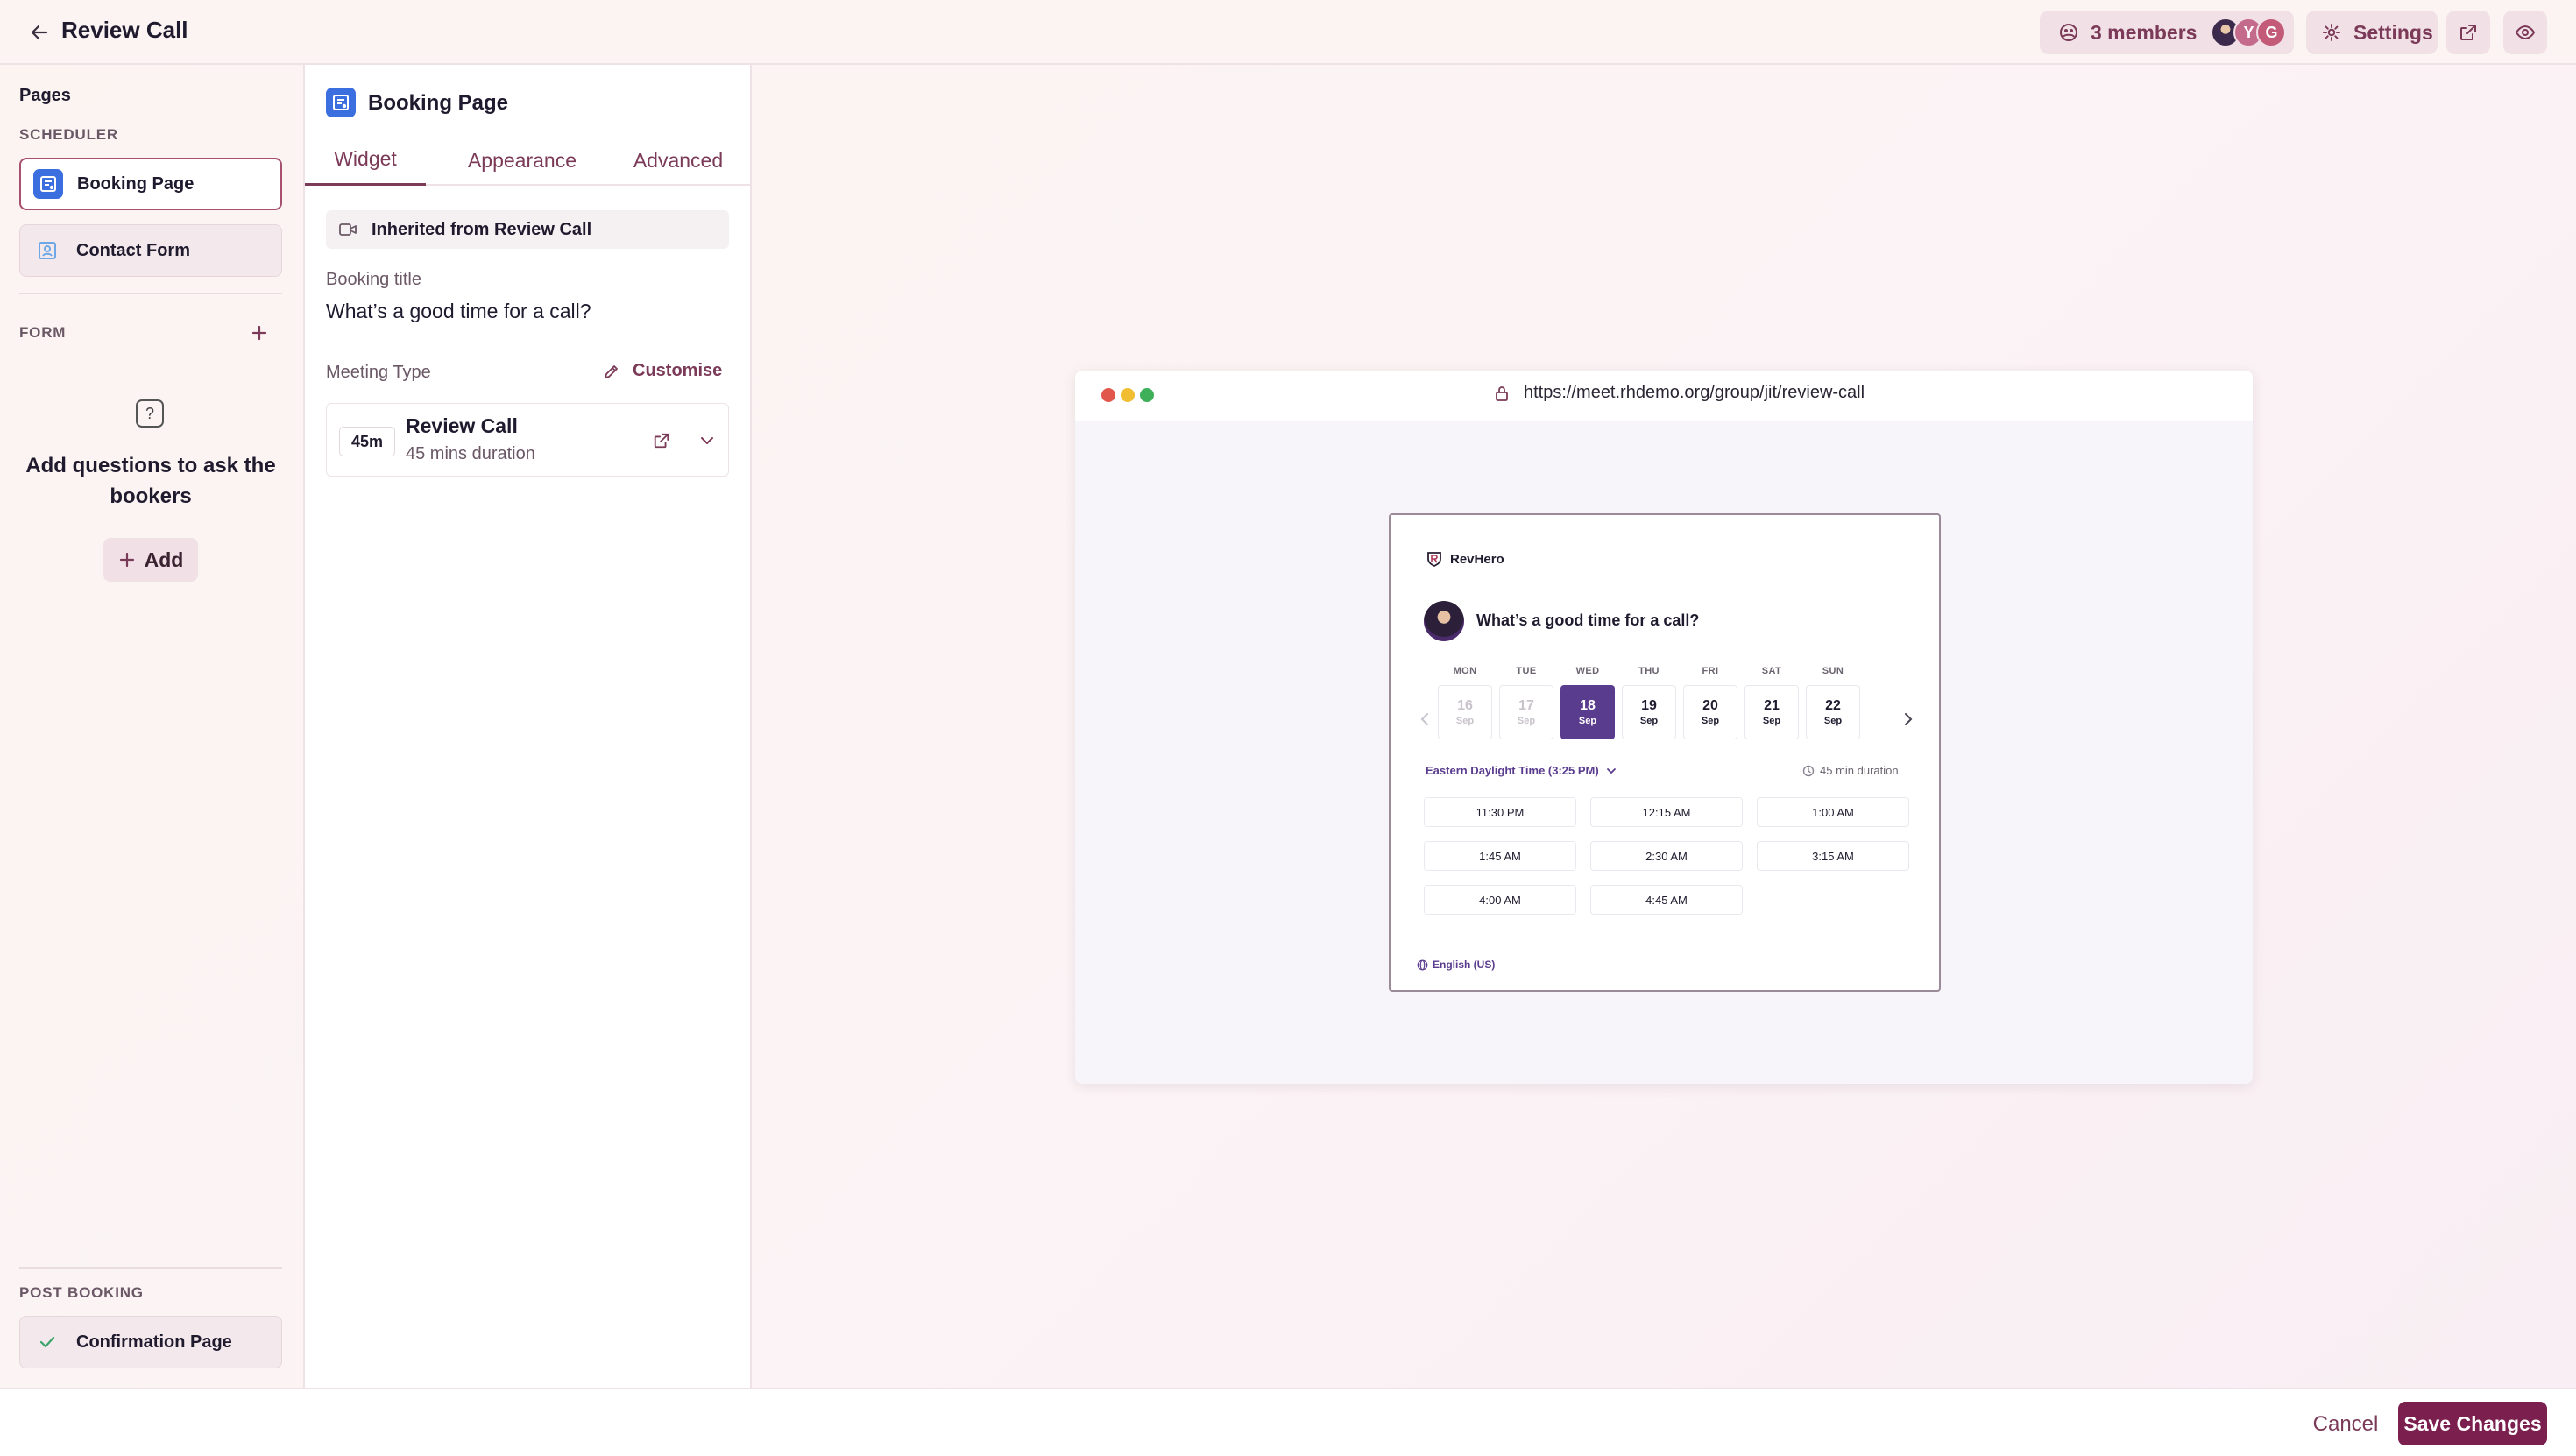 The image size is (2576, 1456). I want to click on form-section-label: FORM, so click(43, 332).